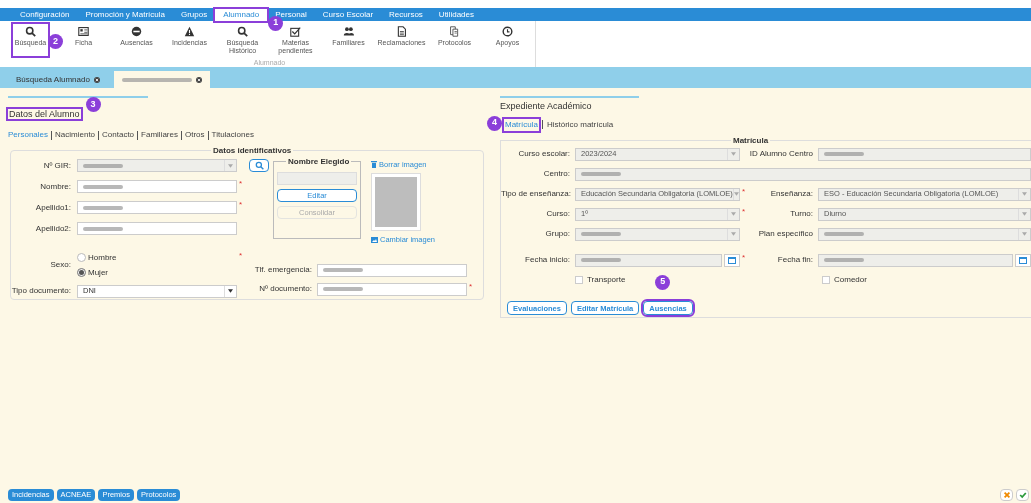 This screenshot has height=503, width=1031. Describe the element at coordinates (348, 31) in the screenshot. I see `people-icon` at that location.